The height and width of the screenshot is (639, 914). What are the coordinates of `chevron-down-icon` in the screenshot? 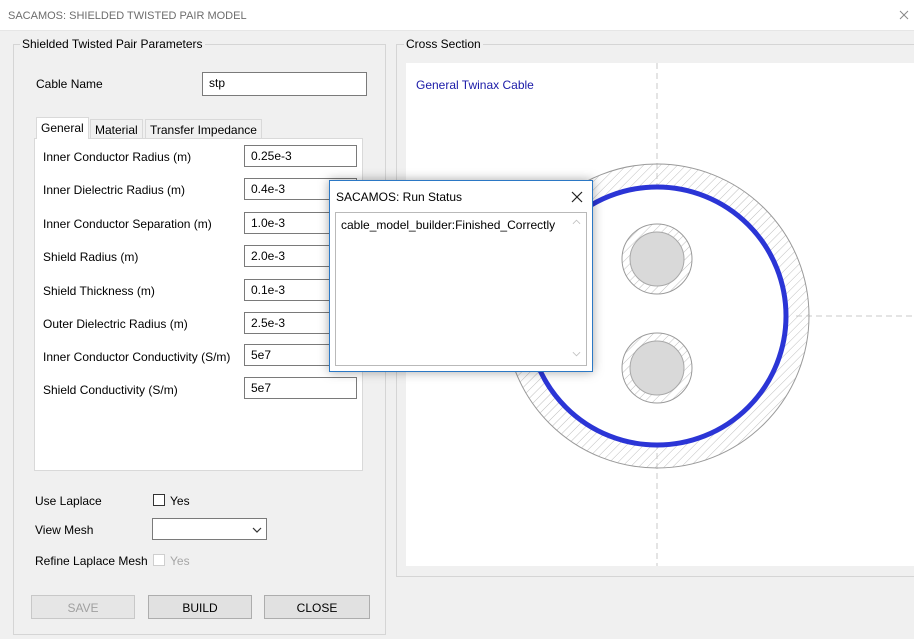 It's located at (257, 530).